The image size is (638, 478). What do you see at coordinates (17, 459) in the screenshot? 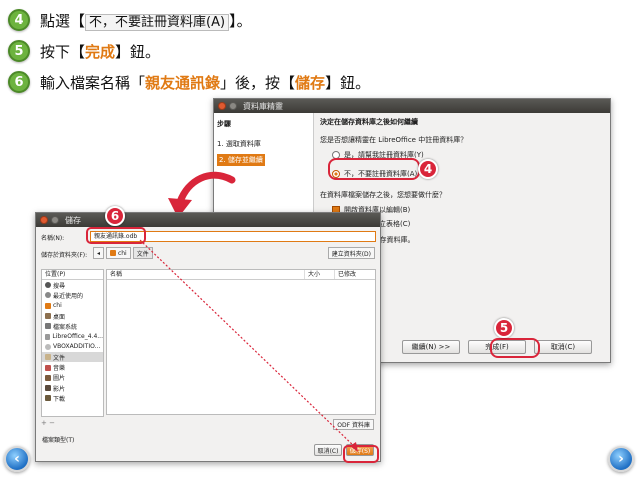
I see `prev-page-button: ‹` at bounding box center [17, 459].